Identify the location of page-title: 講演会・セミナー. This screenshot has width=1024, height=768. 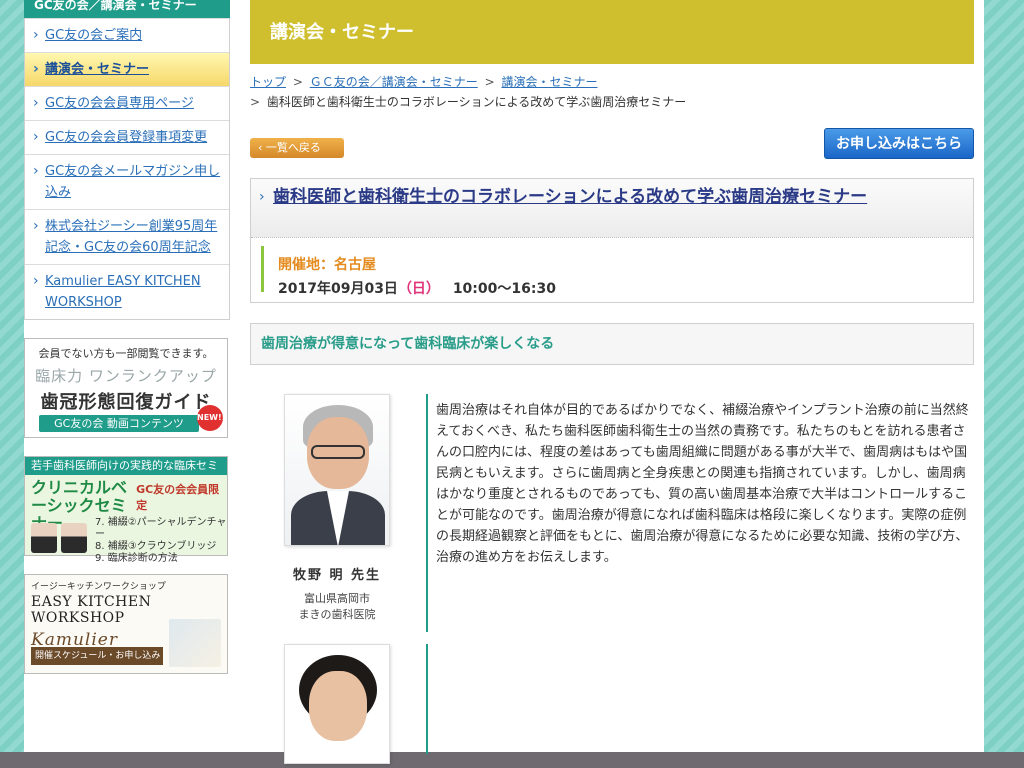
(612, 32).